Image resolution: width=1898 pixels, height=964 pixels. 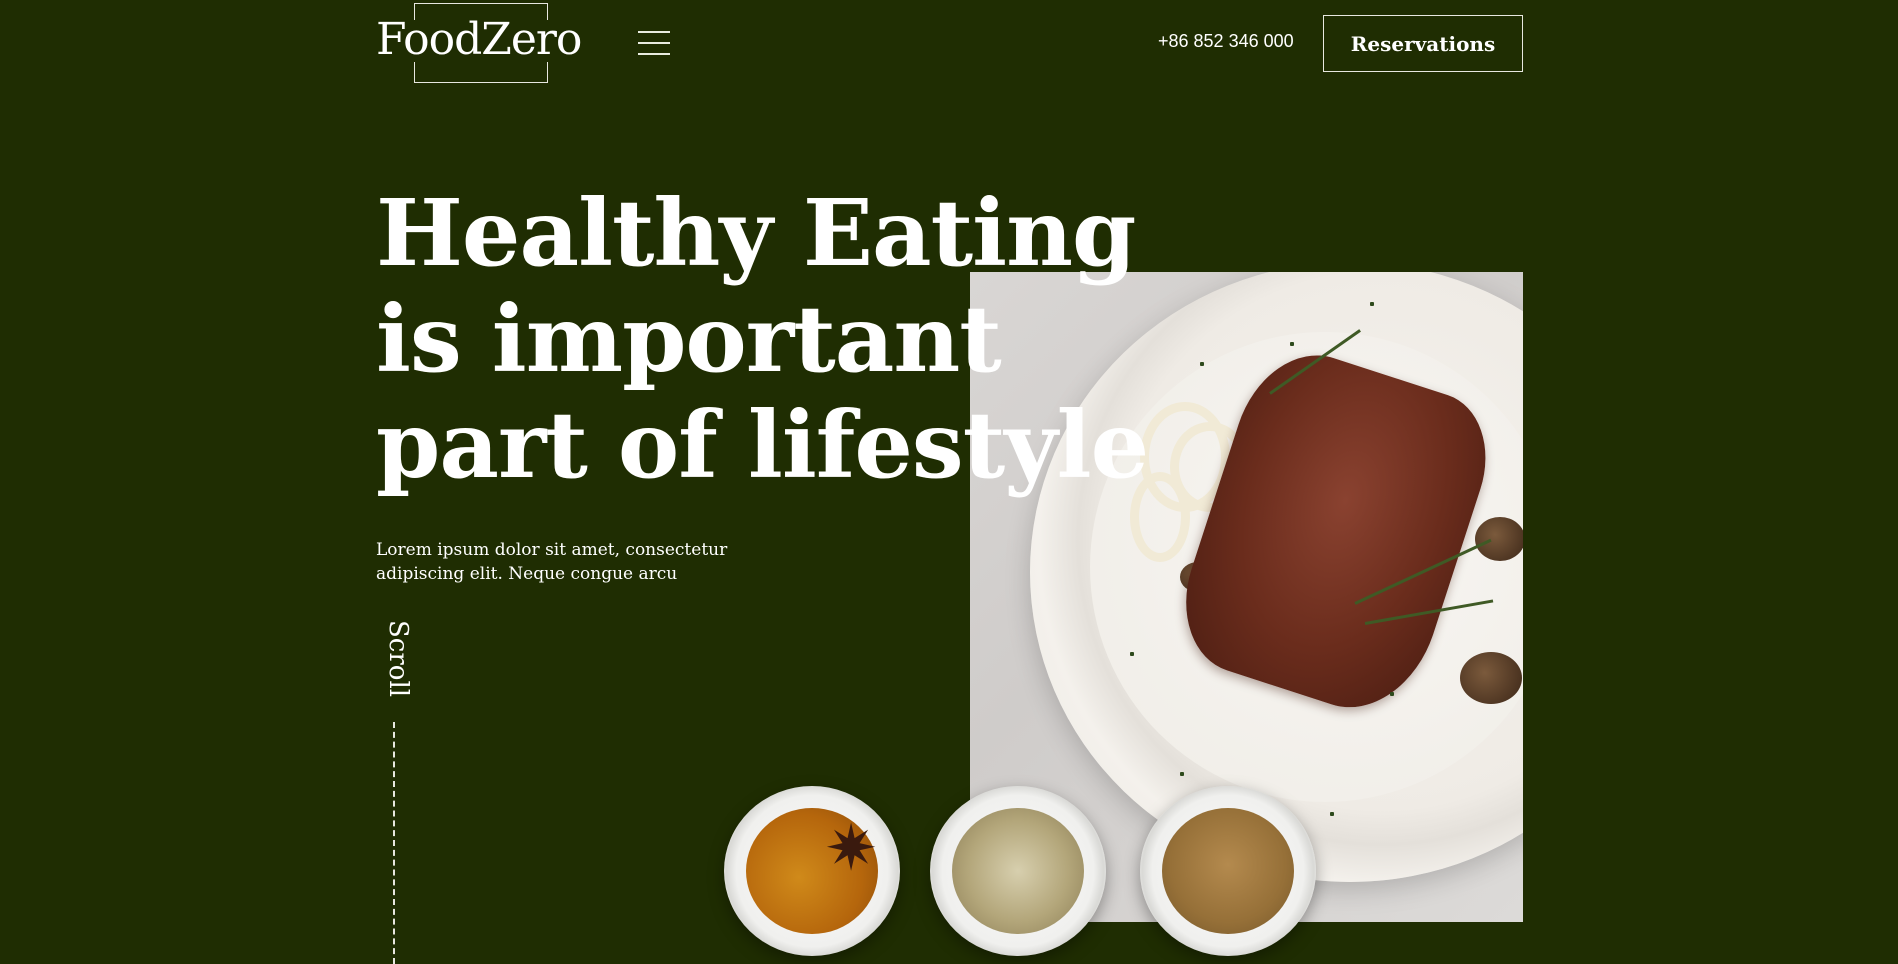 What do you see at coordinates (479, 40) in the screenshot?
I see `logo: FoodZero` at bounding box center [479, 40].